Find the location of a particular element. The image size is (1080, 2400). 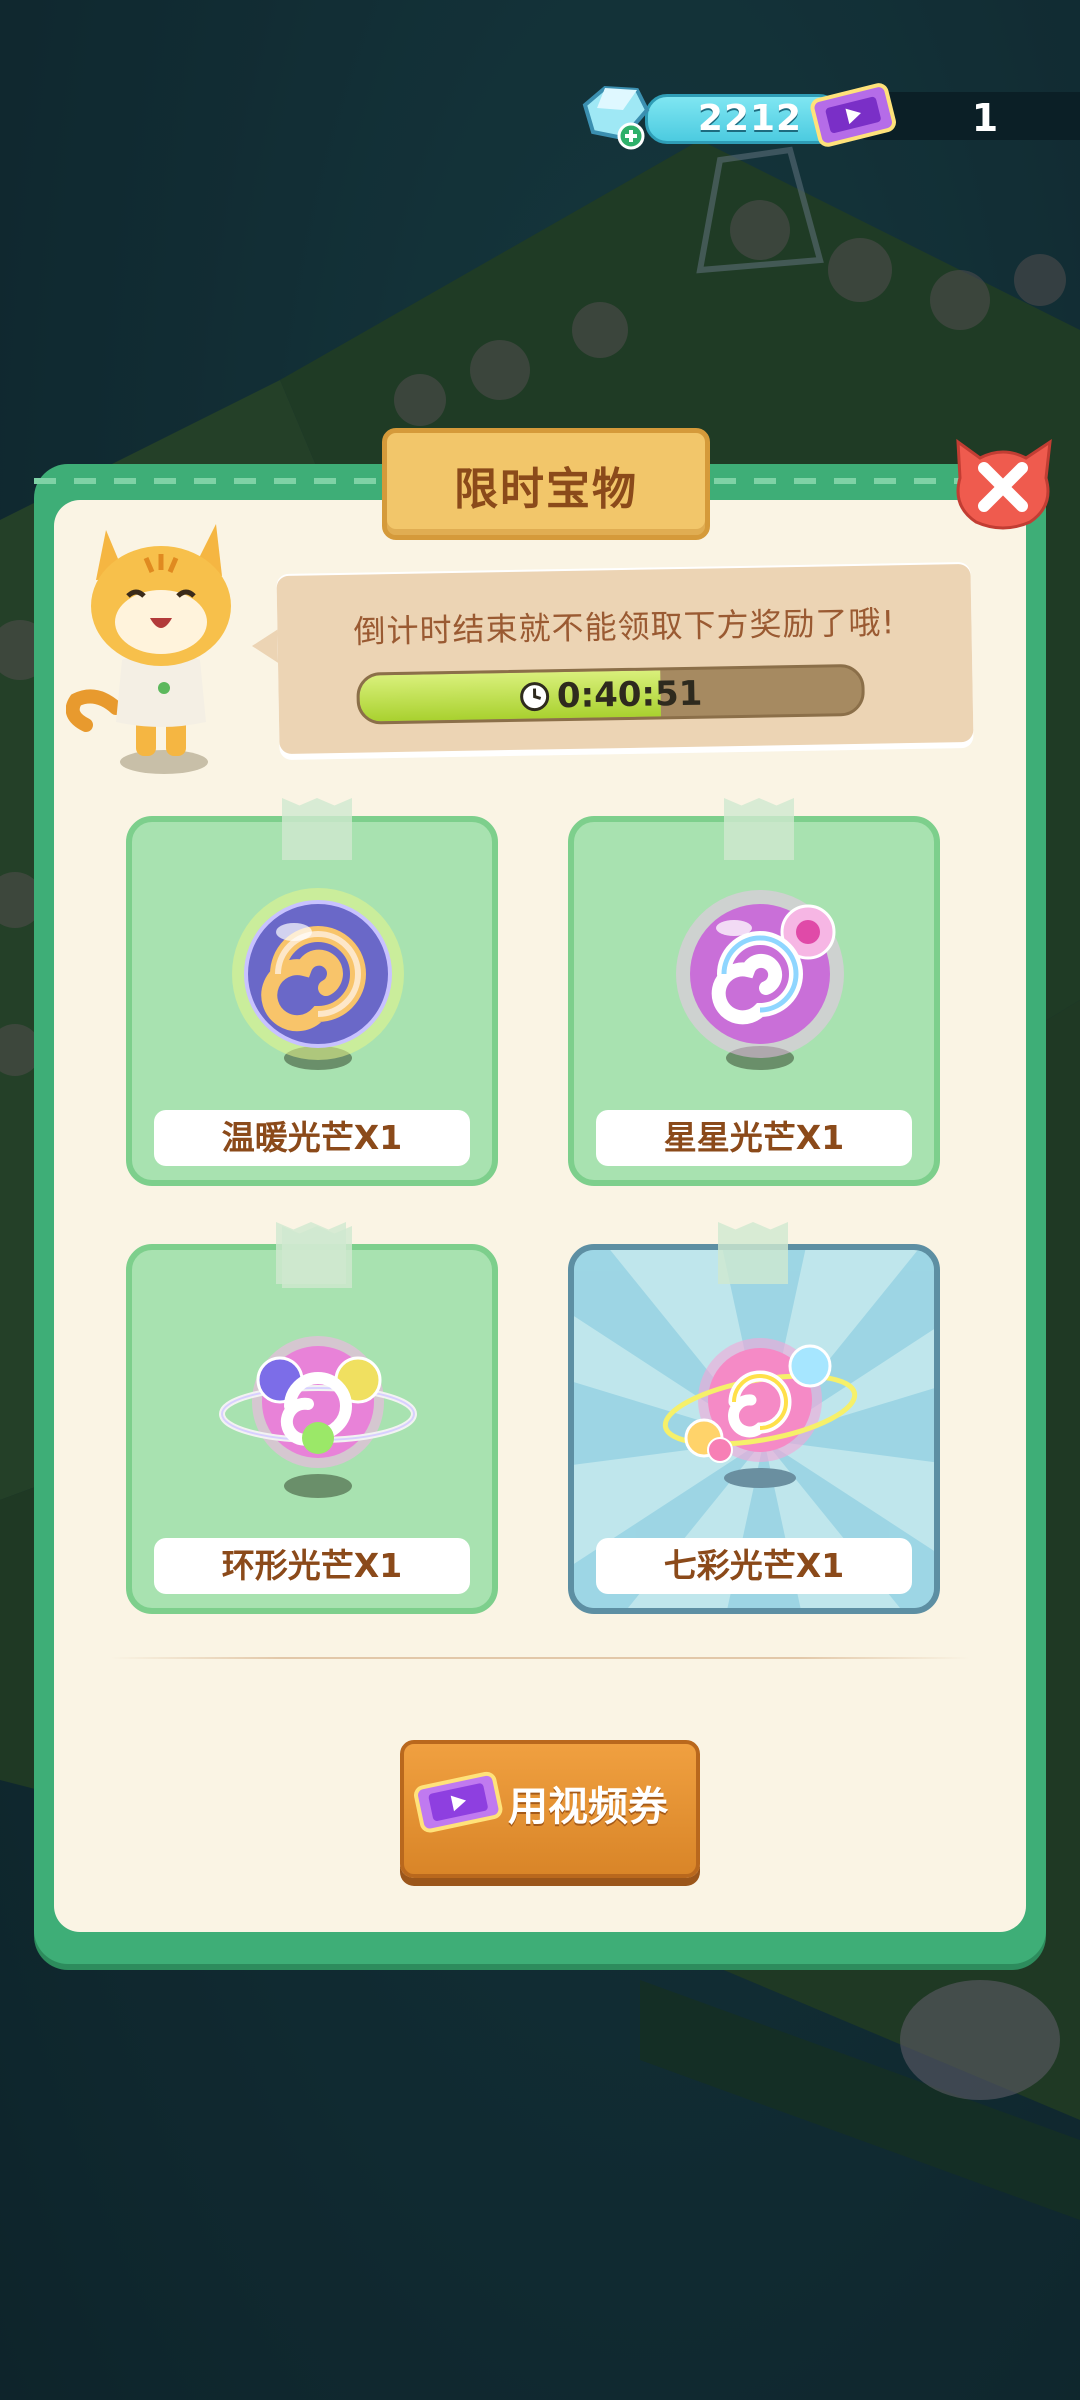

rainbow-glow-orb-icon is located at coordinates (760, 1413).